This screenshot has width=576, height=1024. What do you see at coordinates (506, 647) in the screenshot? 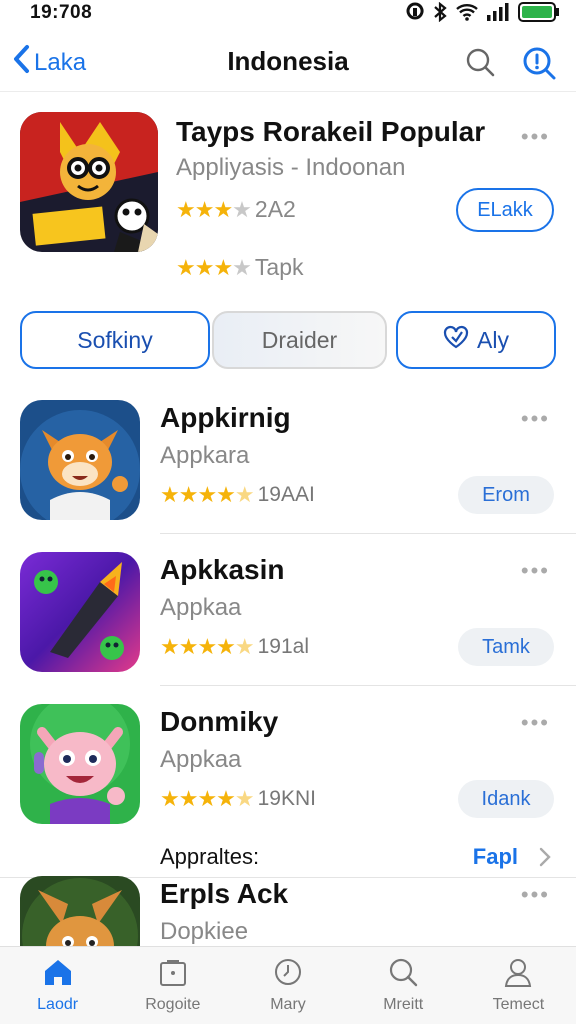
I see `get-button: Tamk` at bounding box center [506, 647].